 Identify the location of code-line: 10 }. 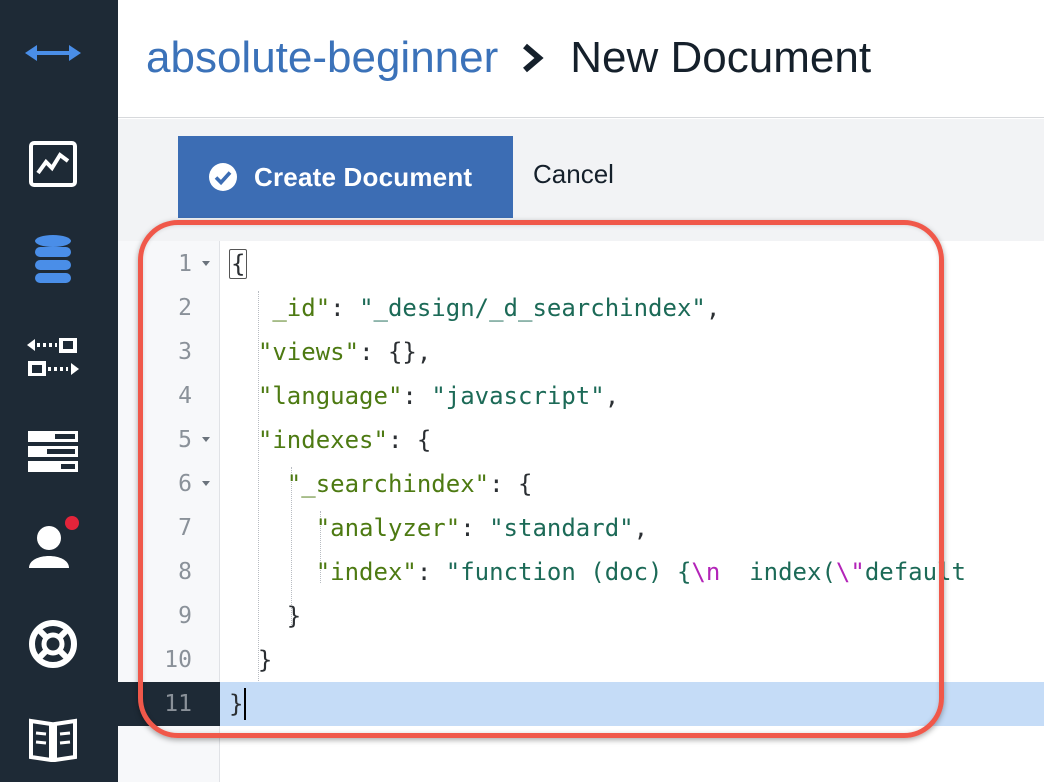
(581, 660).